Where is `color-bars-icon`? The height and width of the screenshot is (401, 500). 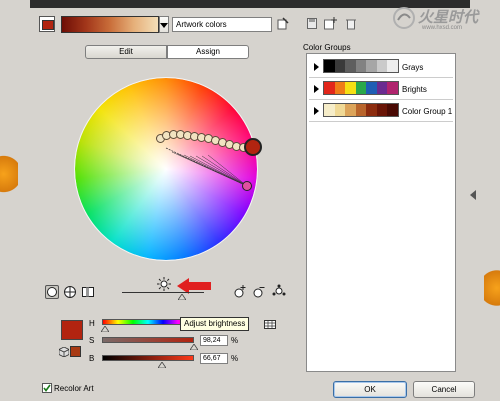
color-bars-icon is located at coordinates (88, 292).